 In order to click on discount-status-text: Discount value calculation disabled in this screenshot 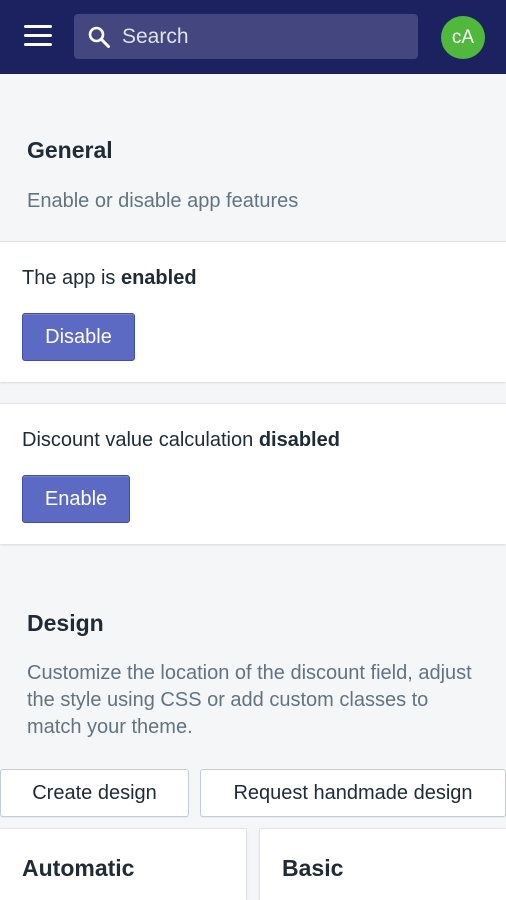, I will do `click(181, 440)`.